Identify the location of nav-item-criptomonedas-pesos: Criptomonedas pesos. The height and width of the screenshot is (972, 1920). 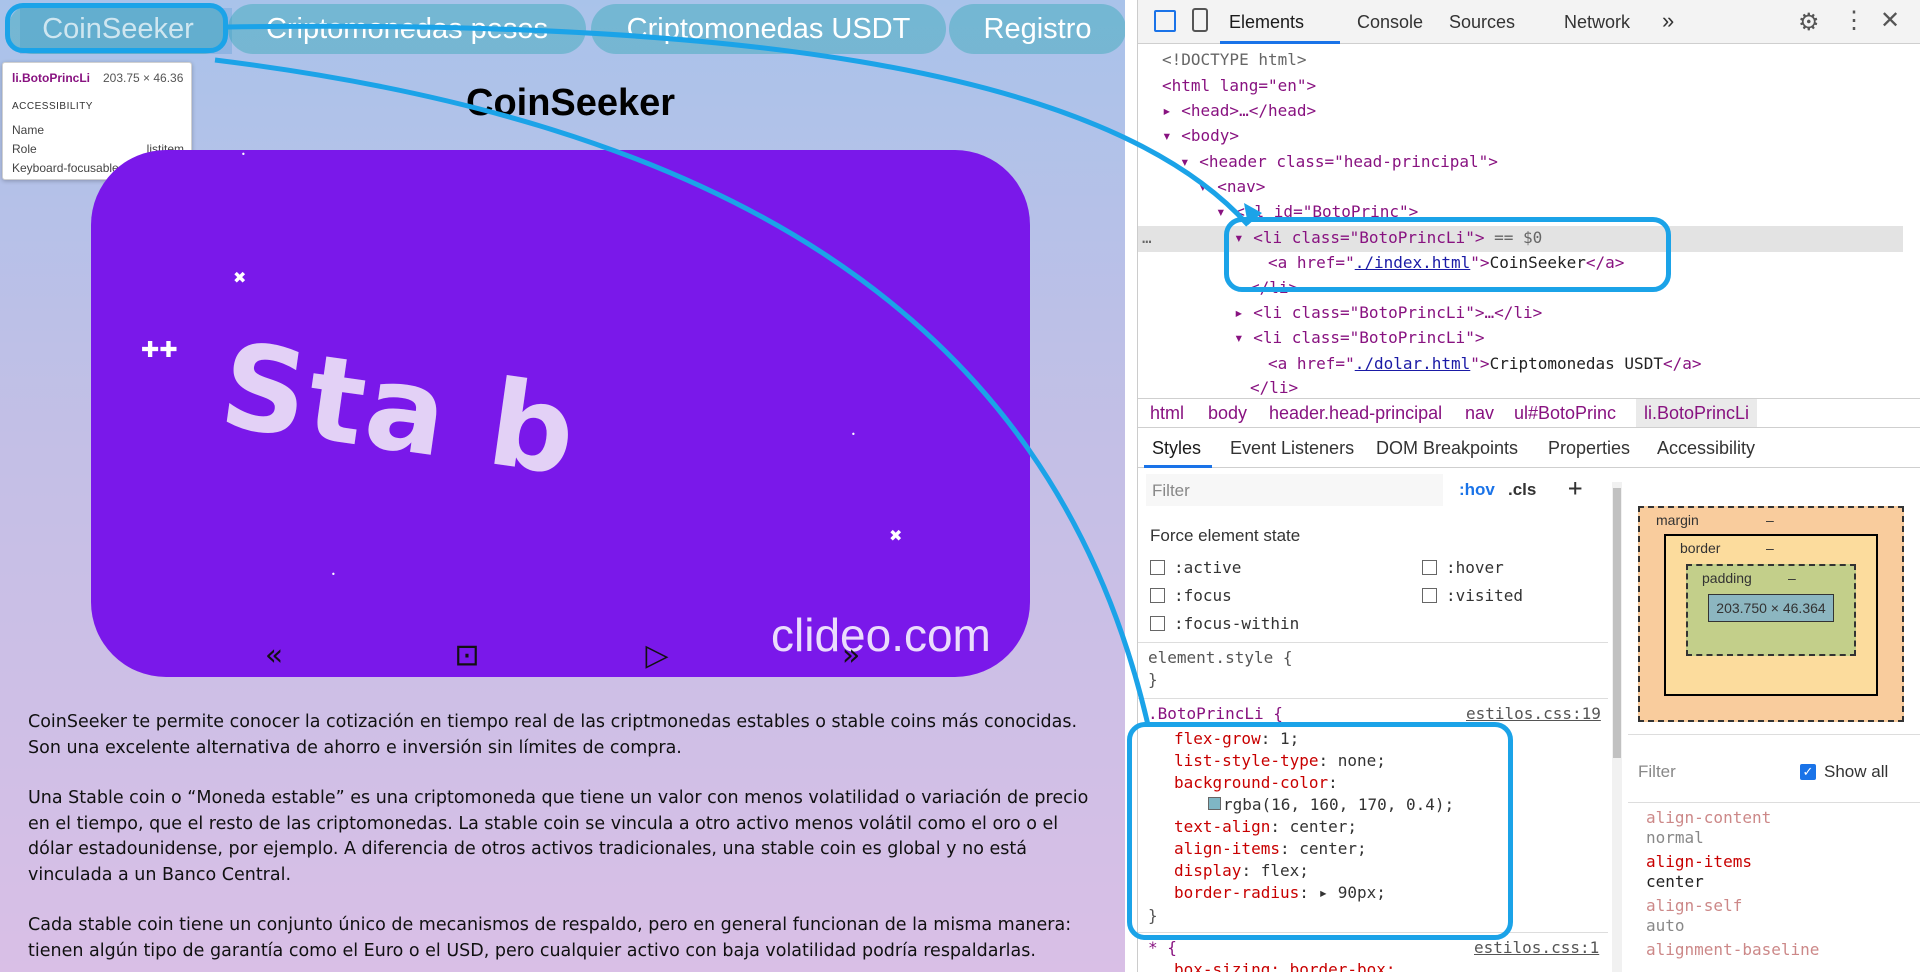
(407, 29).